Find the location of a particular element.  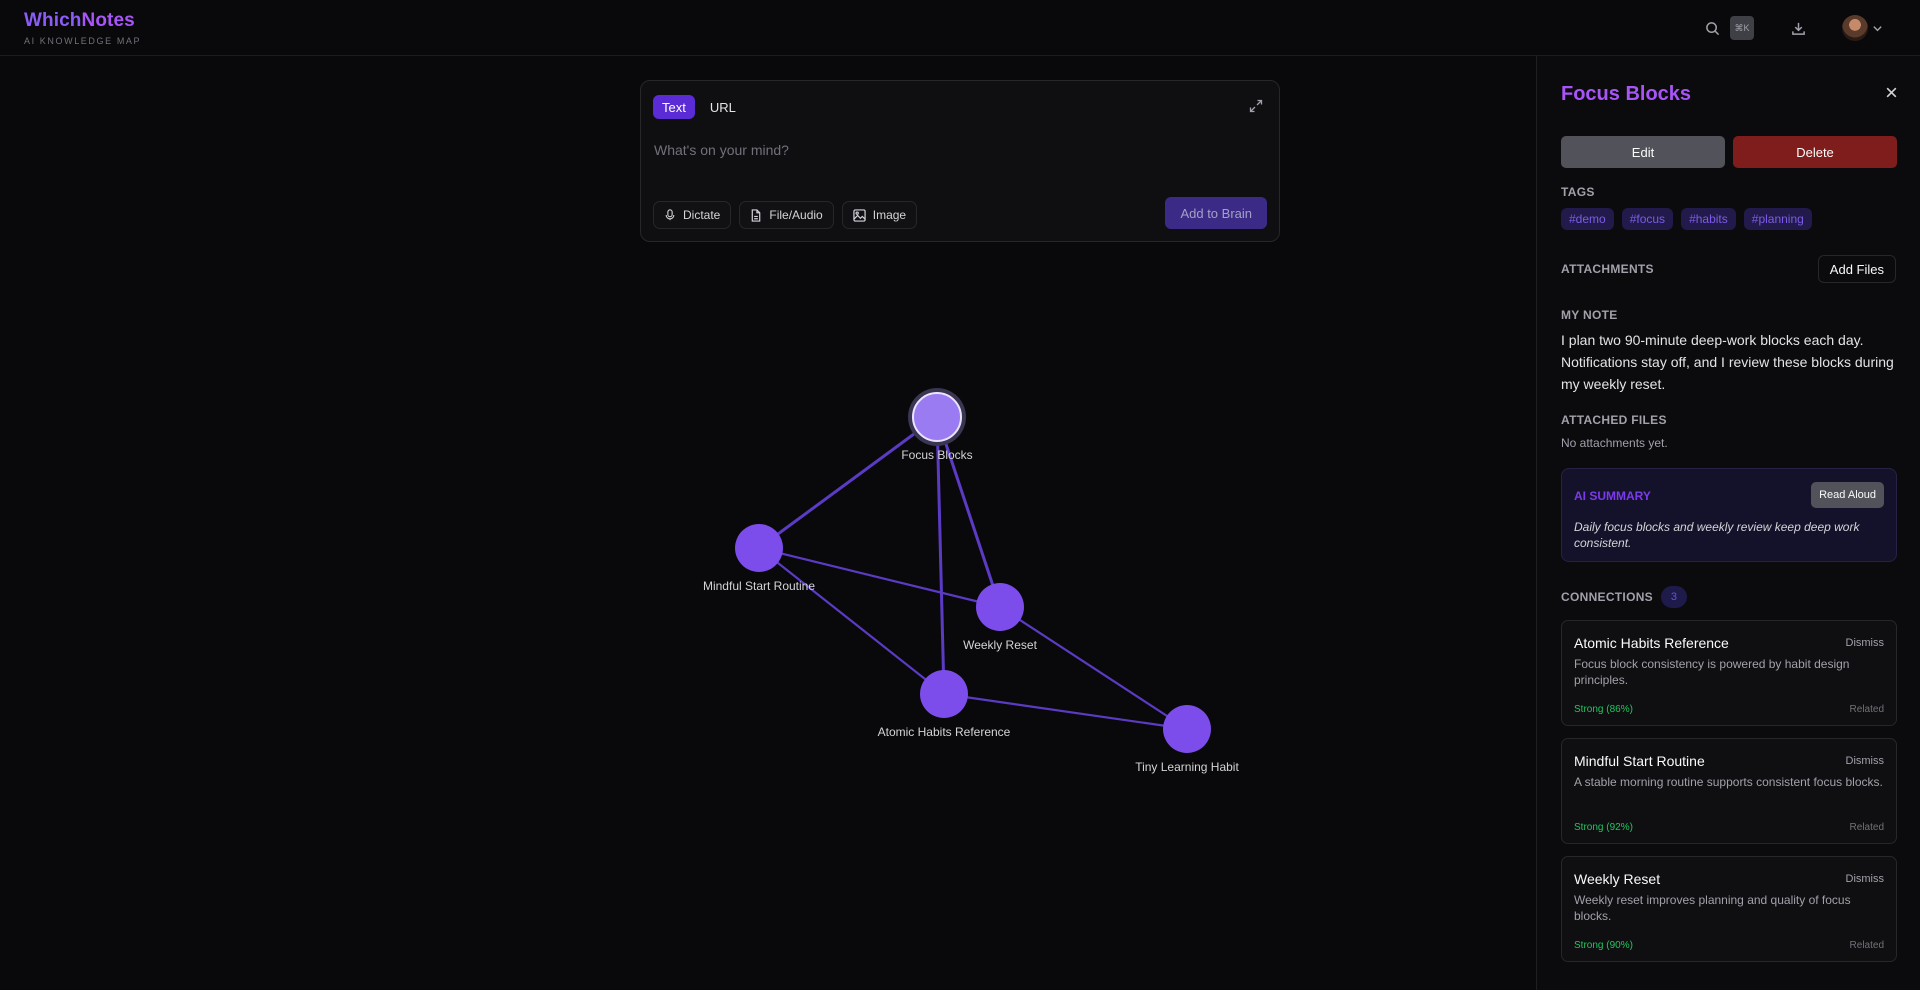

graph-node-label: Atomic Habits Reference is located at coordinates (944, 732).